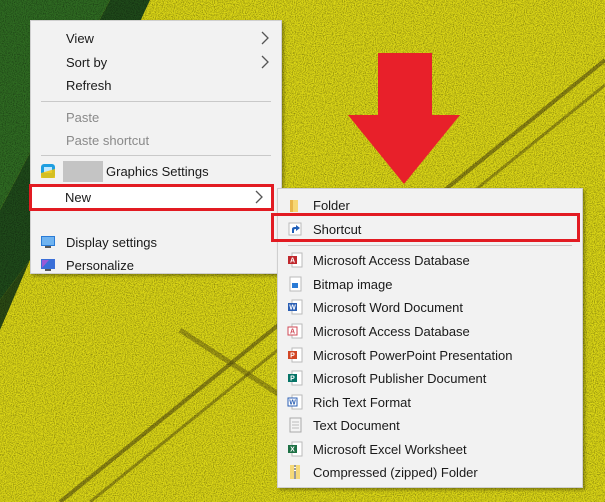 Image resolution: width=605 pixels, height=502 pixels. I want to click on submenu-item-bitmap-image: Bitmap image, so click(430, 284).